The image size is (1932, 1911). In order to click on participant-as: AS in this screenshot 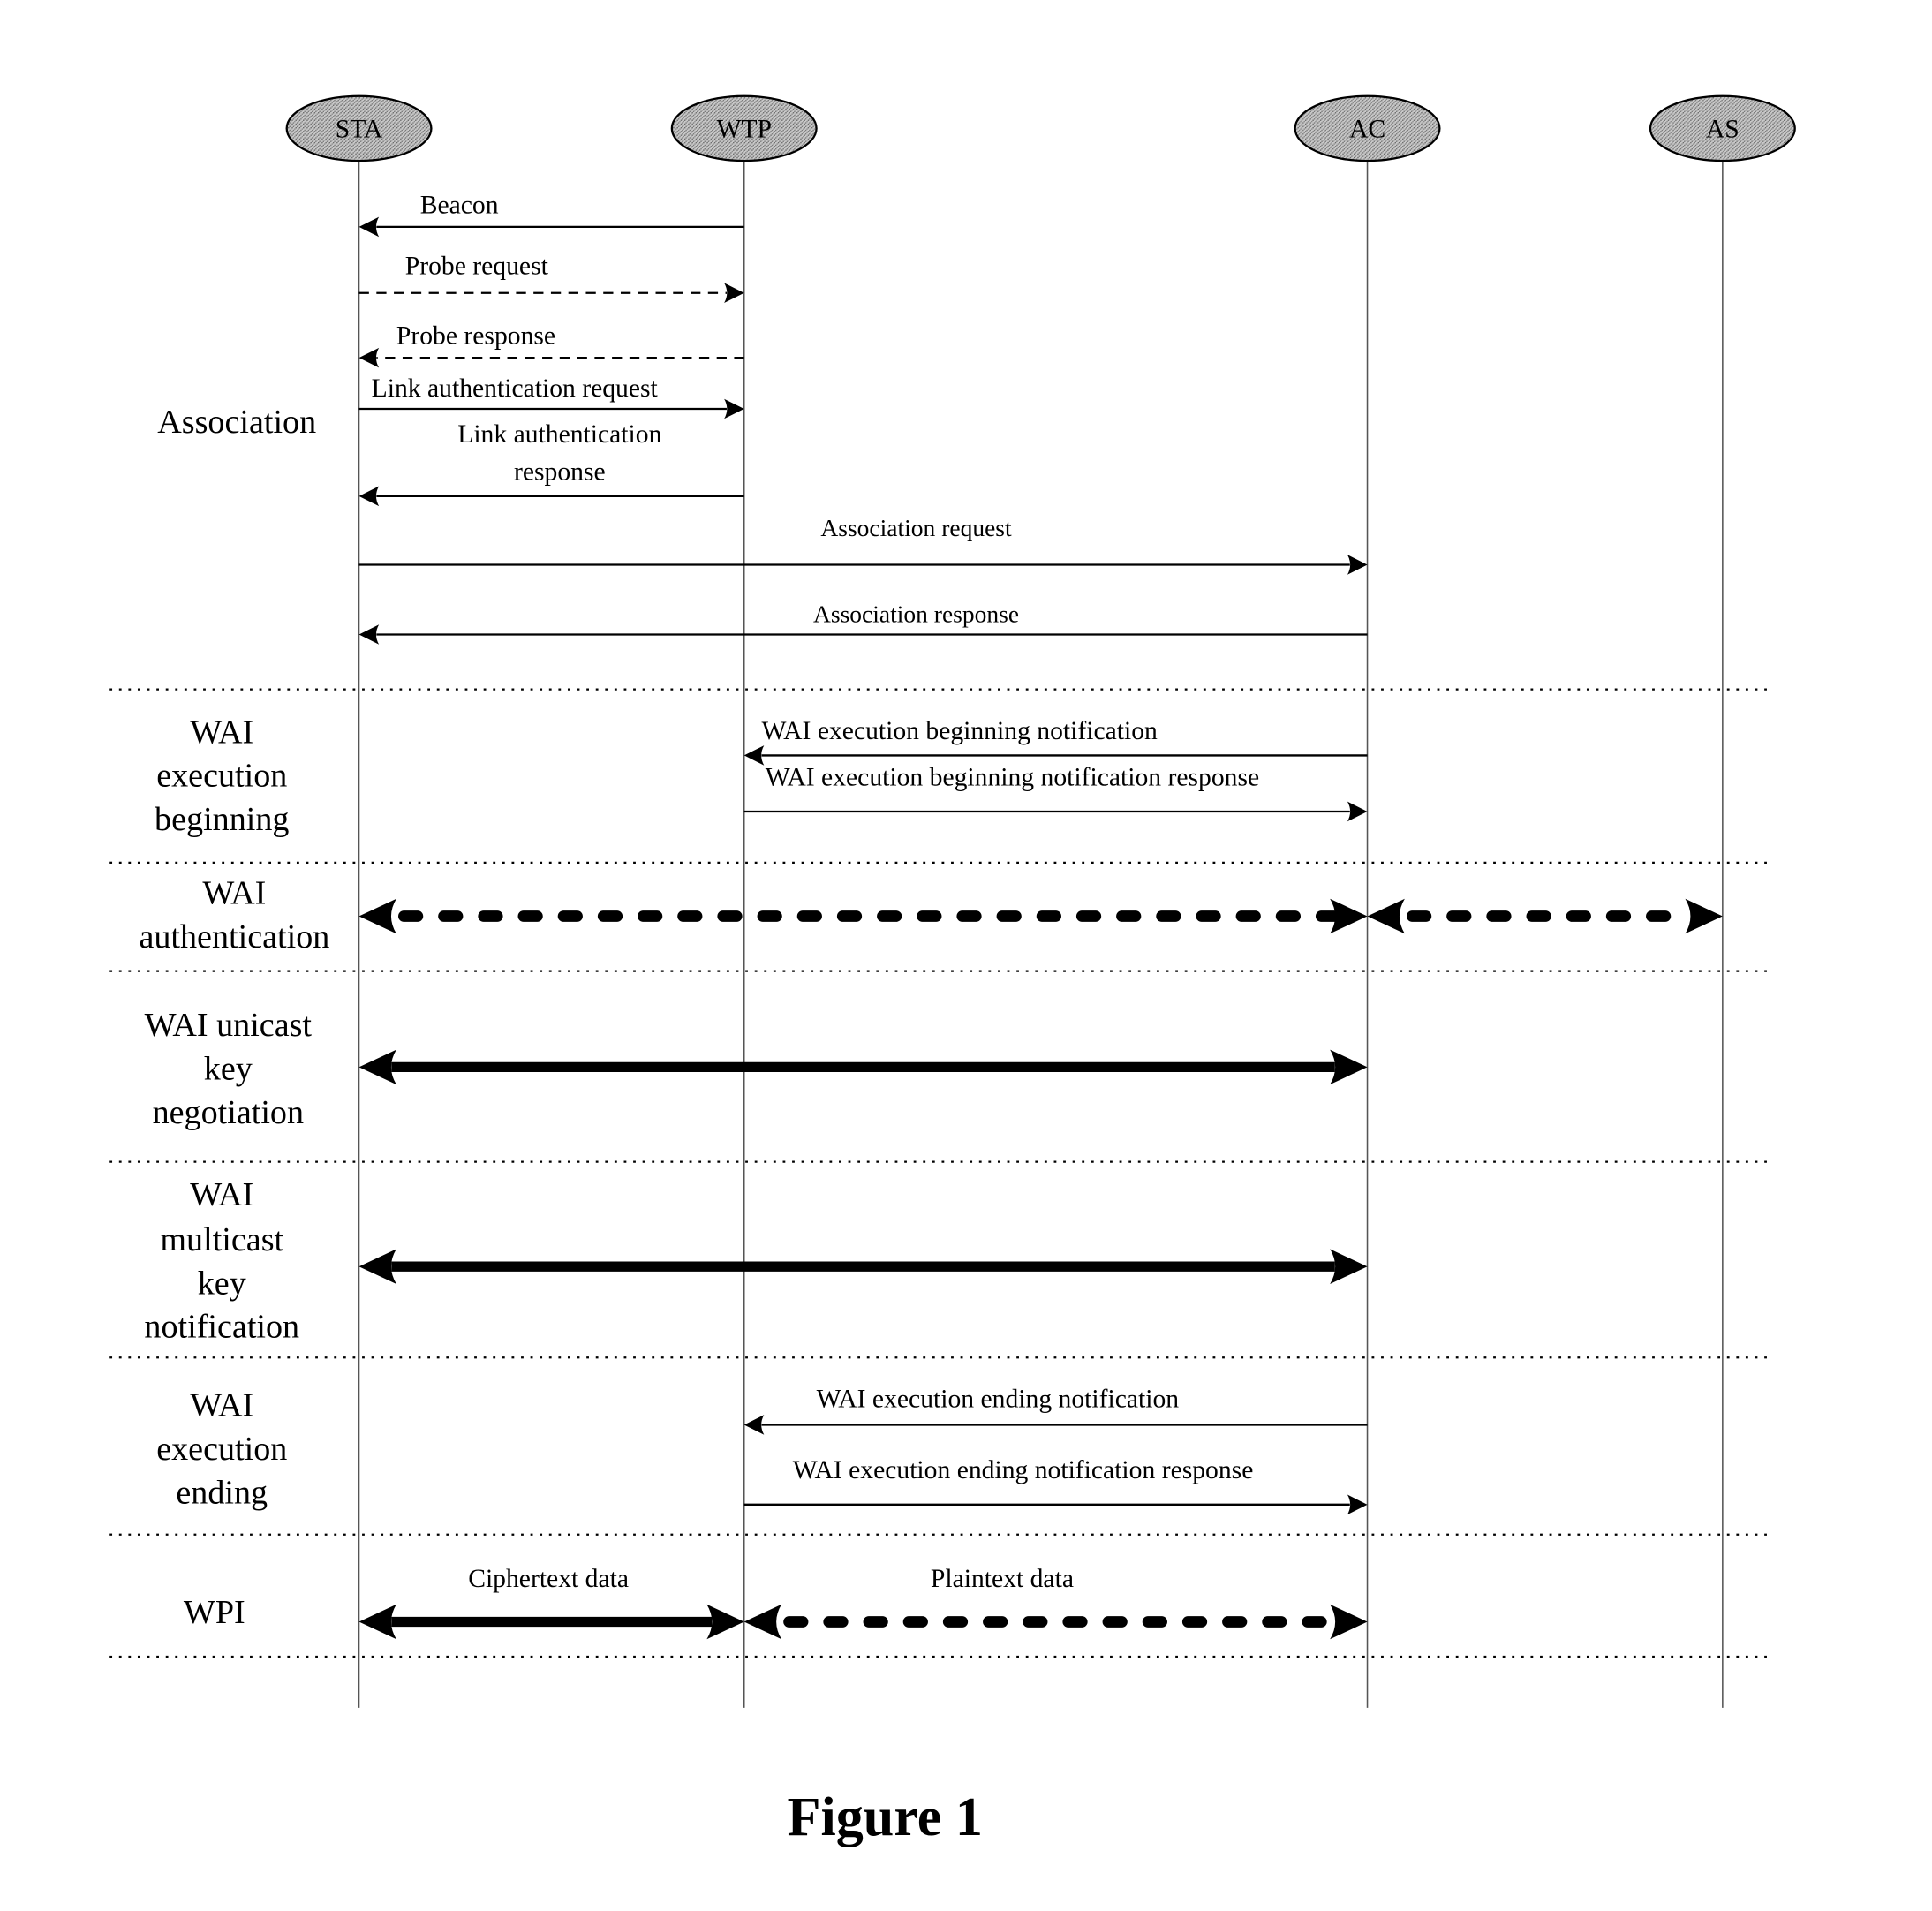, I will do `click(1722, 128)`.